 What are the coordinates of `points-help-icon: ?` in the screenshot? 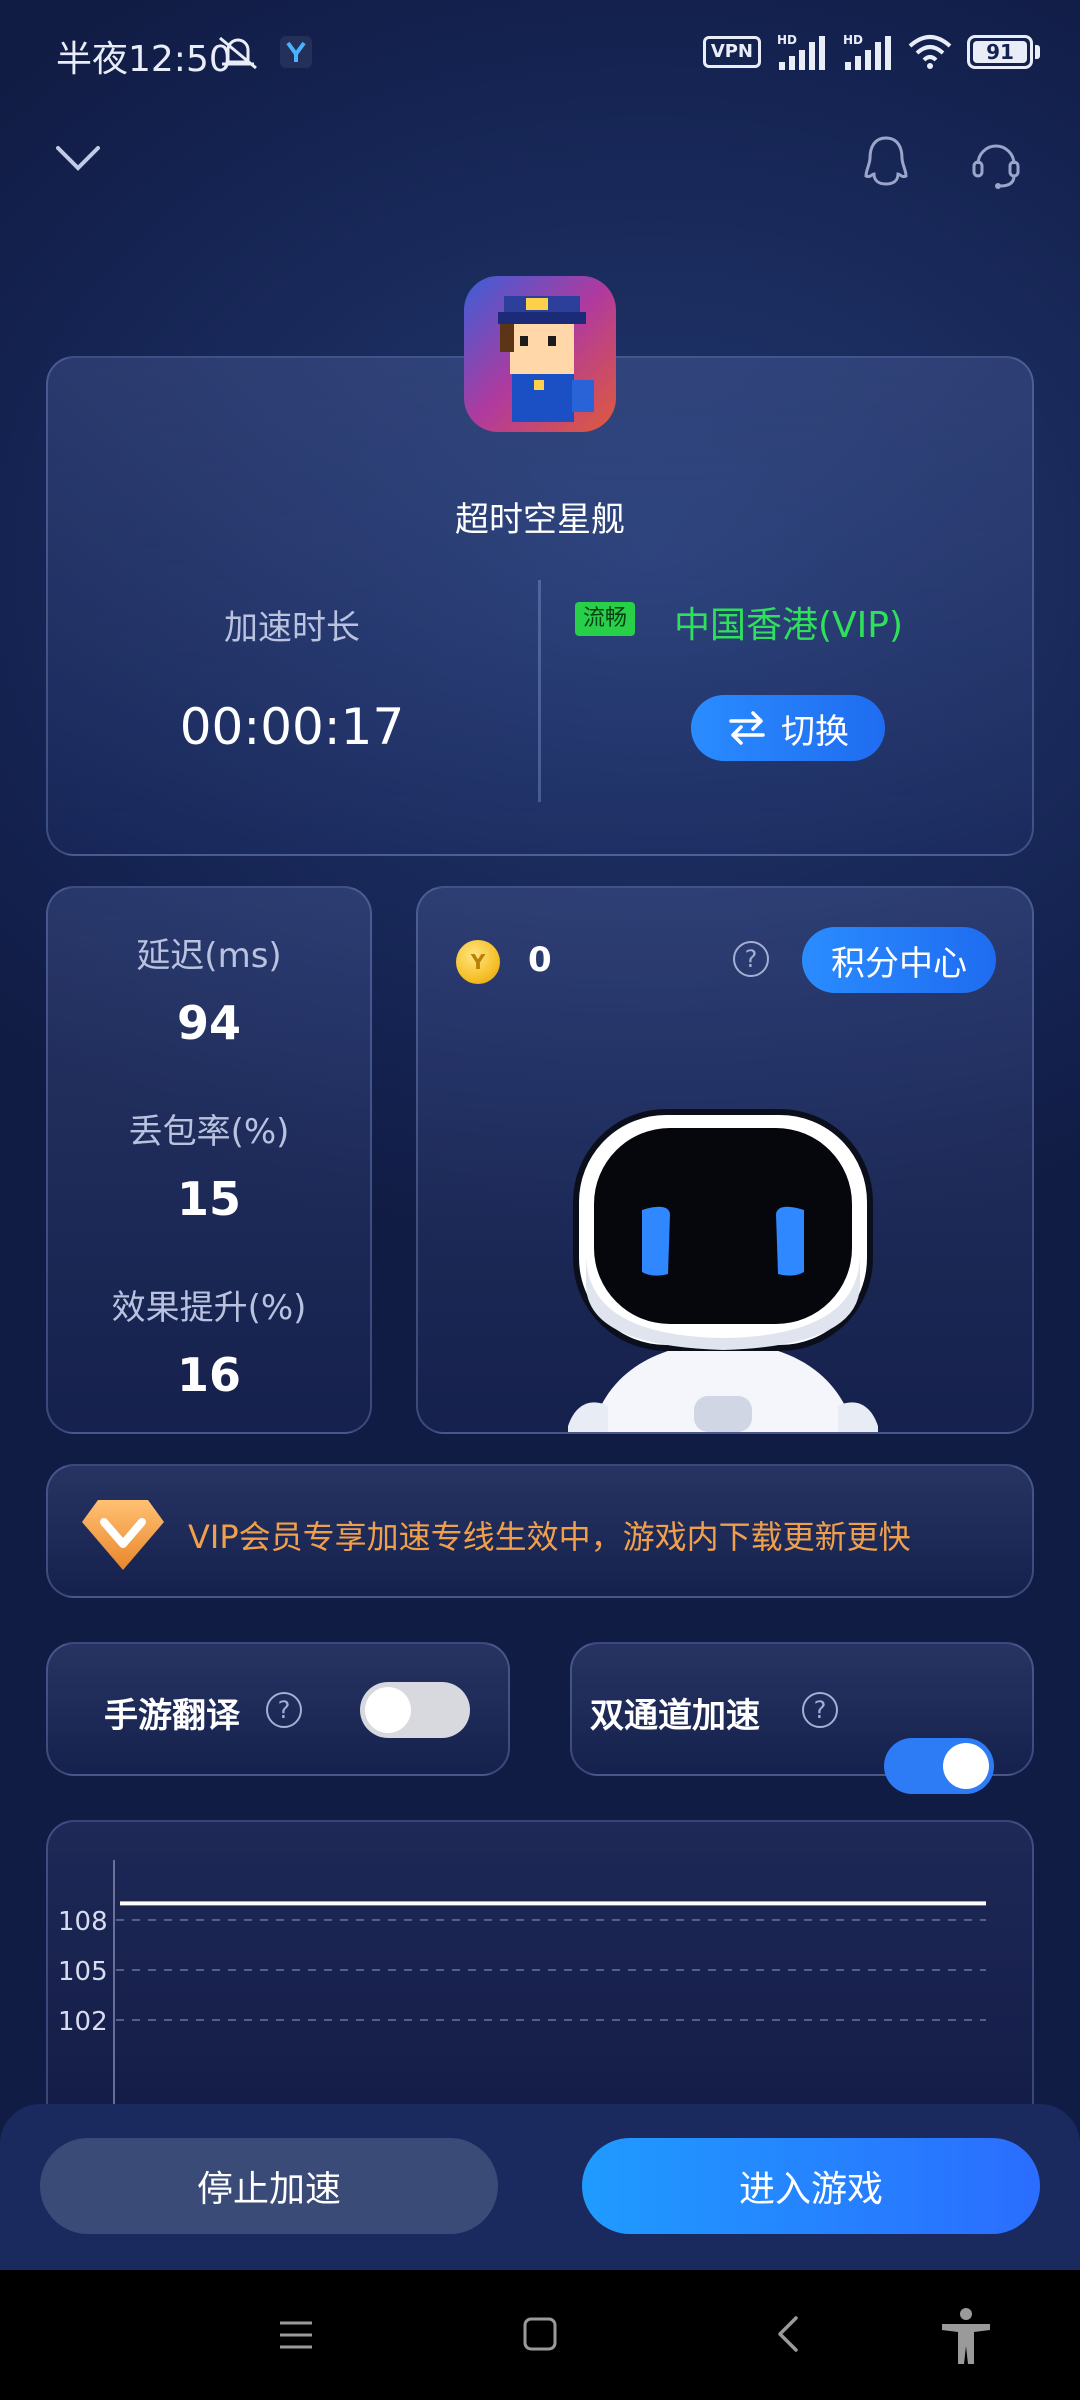 It's located at (751, 959).